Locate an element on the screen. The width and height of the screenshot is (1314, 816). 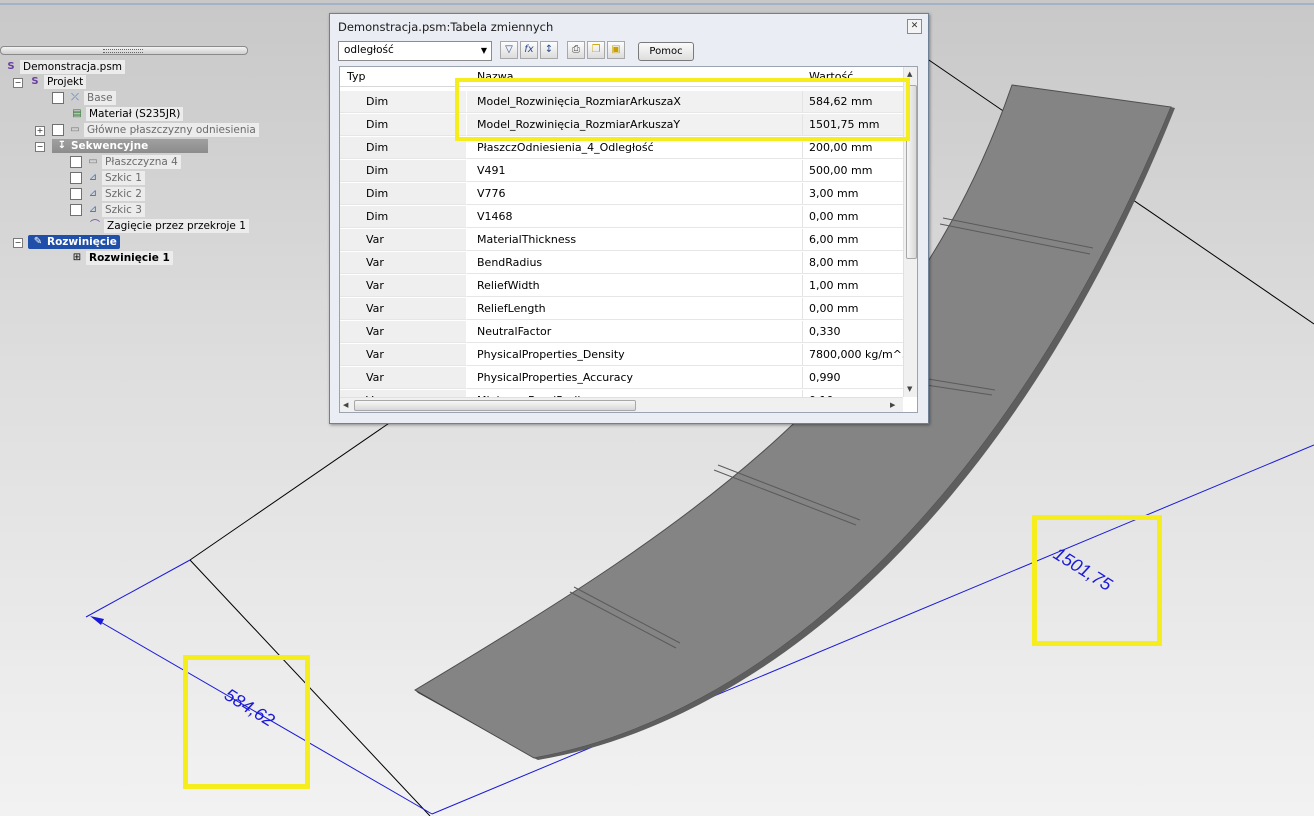
tree-item-sketch1: ⊿ Szkic 1 is located at coordinates (107, 178).